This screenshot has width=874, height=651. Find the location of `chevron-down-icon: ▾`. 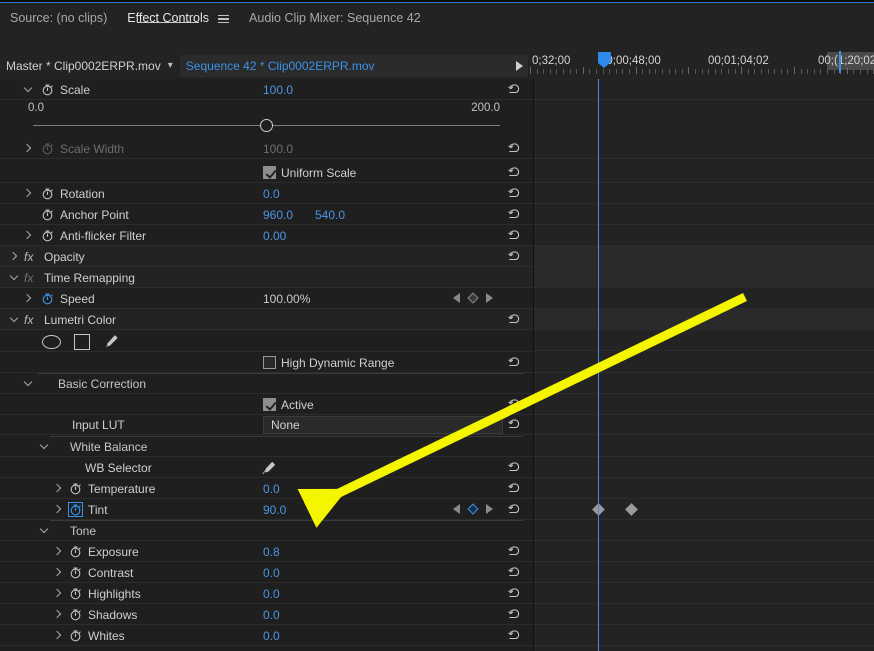

chevron-down-icon: ▾ is located at coordinates (170, 66).